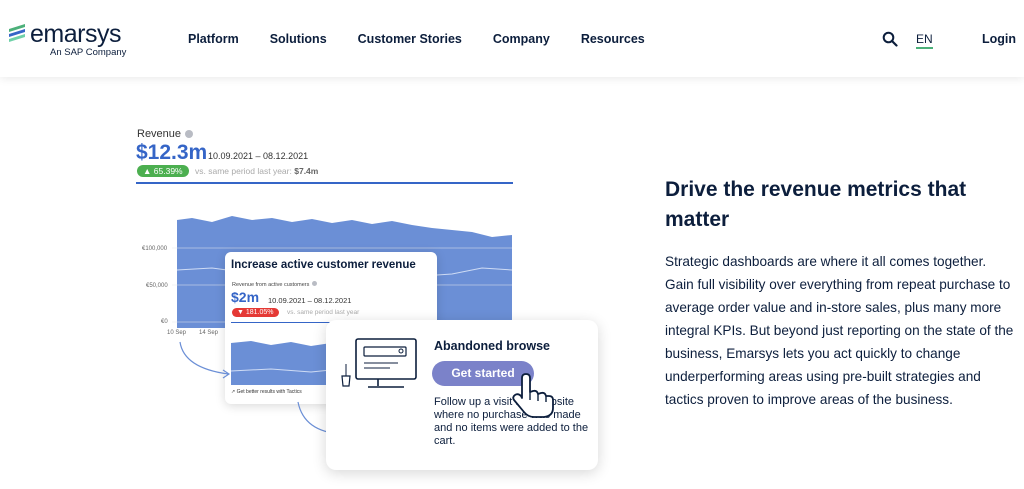 This screenshot has height=489, width=1024. Describe the element at coordinates (155, 249) in the screenshot. I see `y-tick-100000: €100,000` at that location.